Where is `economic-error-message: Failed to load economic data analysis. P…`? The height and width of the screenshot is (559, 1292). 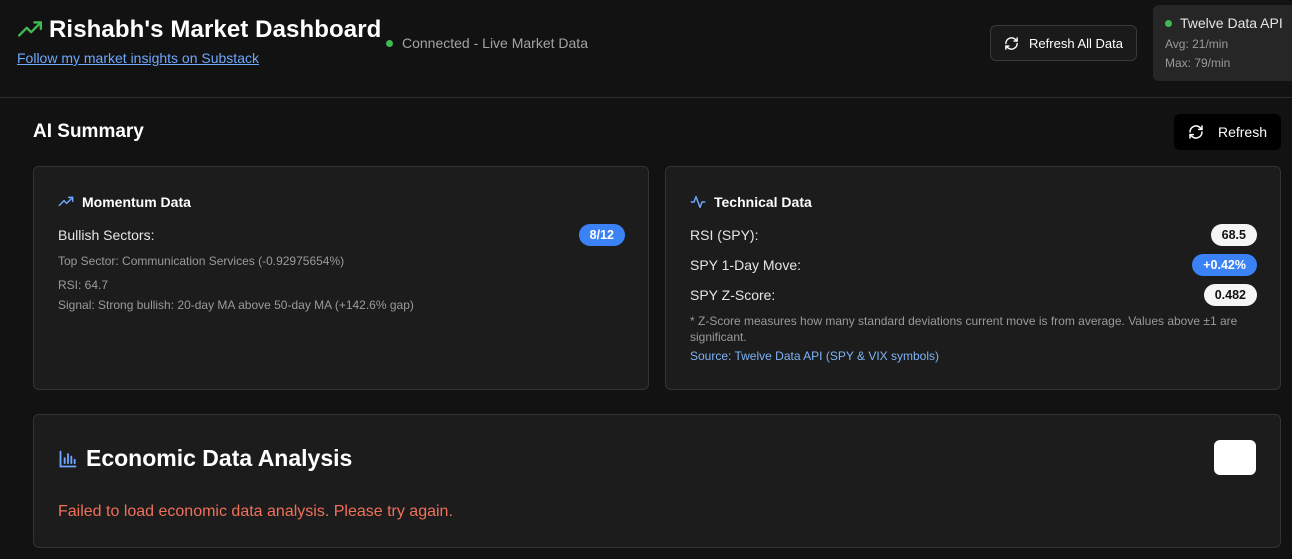
economic-error-message: Failed to load economic data analysis. P… is located at coordinates (255, 511).